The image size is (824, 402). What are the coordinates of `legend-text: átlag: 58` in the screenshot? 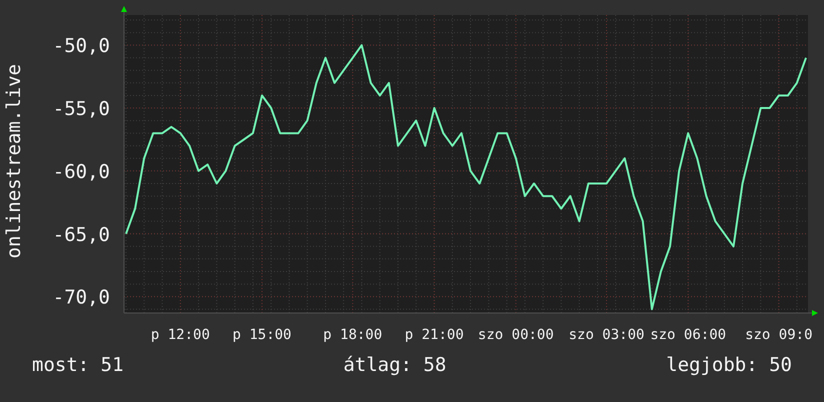 It's located at (394, 365).